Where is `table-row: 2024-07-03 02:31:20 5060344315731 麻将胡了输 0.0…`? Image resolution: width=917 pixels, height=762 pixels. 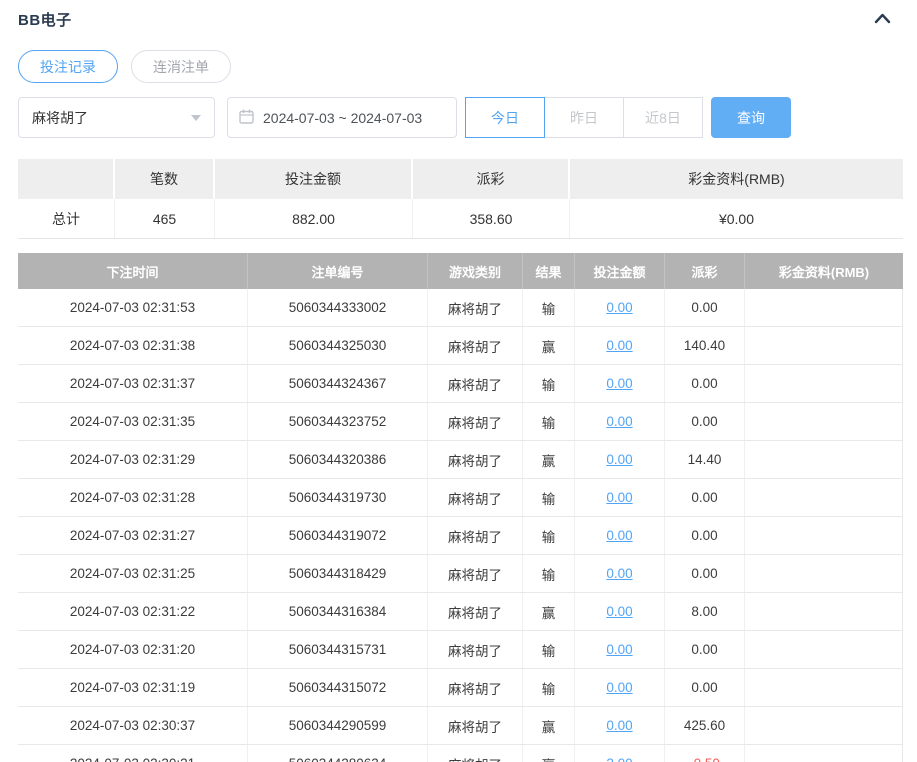 table-row: 2024-07-03 02:31:20 5060344315731 麻将胡了输 0.0… is located at coordinates (460, 650).